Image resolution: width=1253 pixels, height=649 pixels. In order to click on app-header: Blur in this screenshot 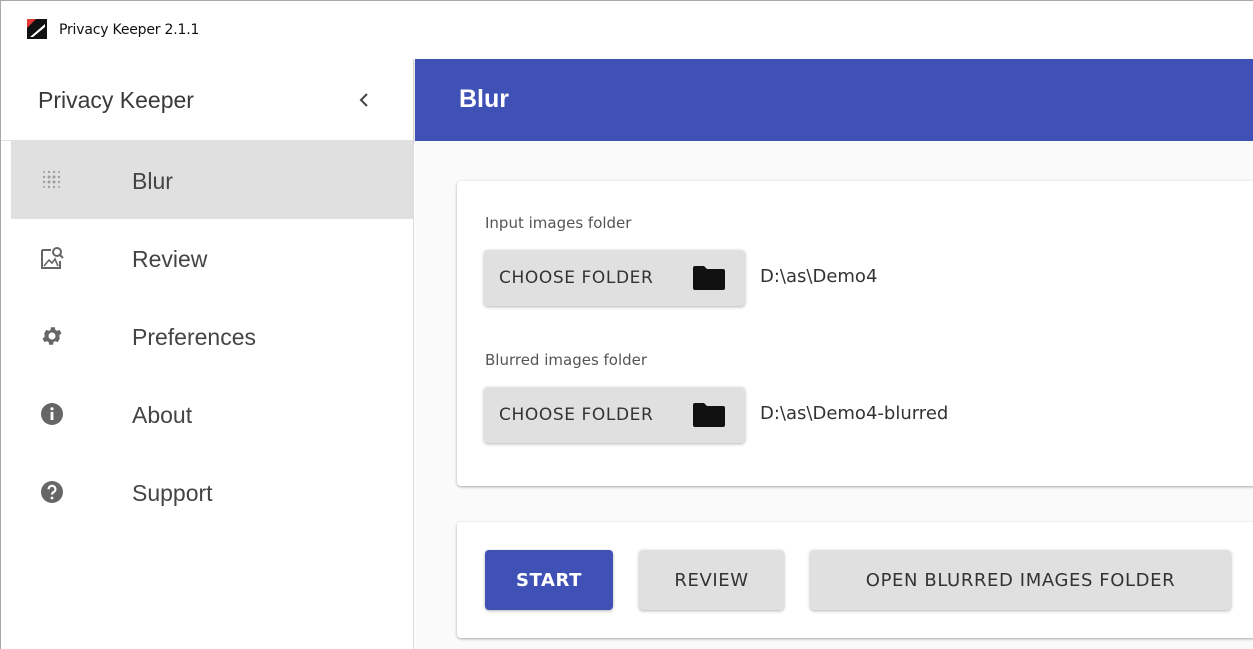, I will do `click(834, 100)`.